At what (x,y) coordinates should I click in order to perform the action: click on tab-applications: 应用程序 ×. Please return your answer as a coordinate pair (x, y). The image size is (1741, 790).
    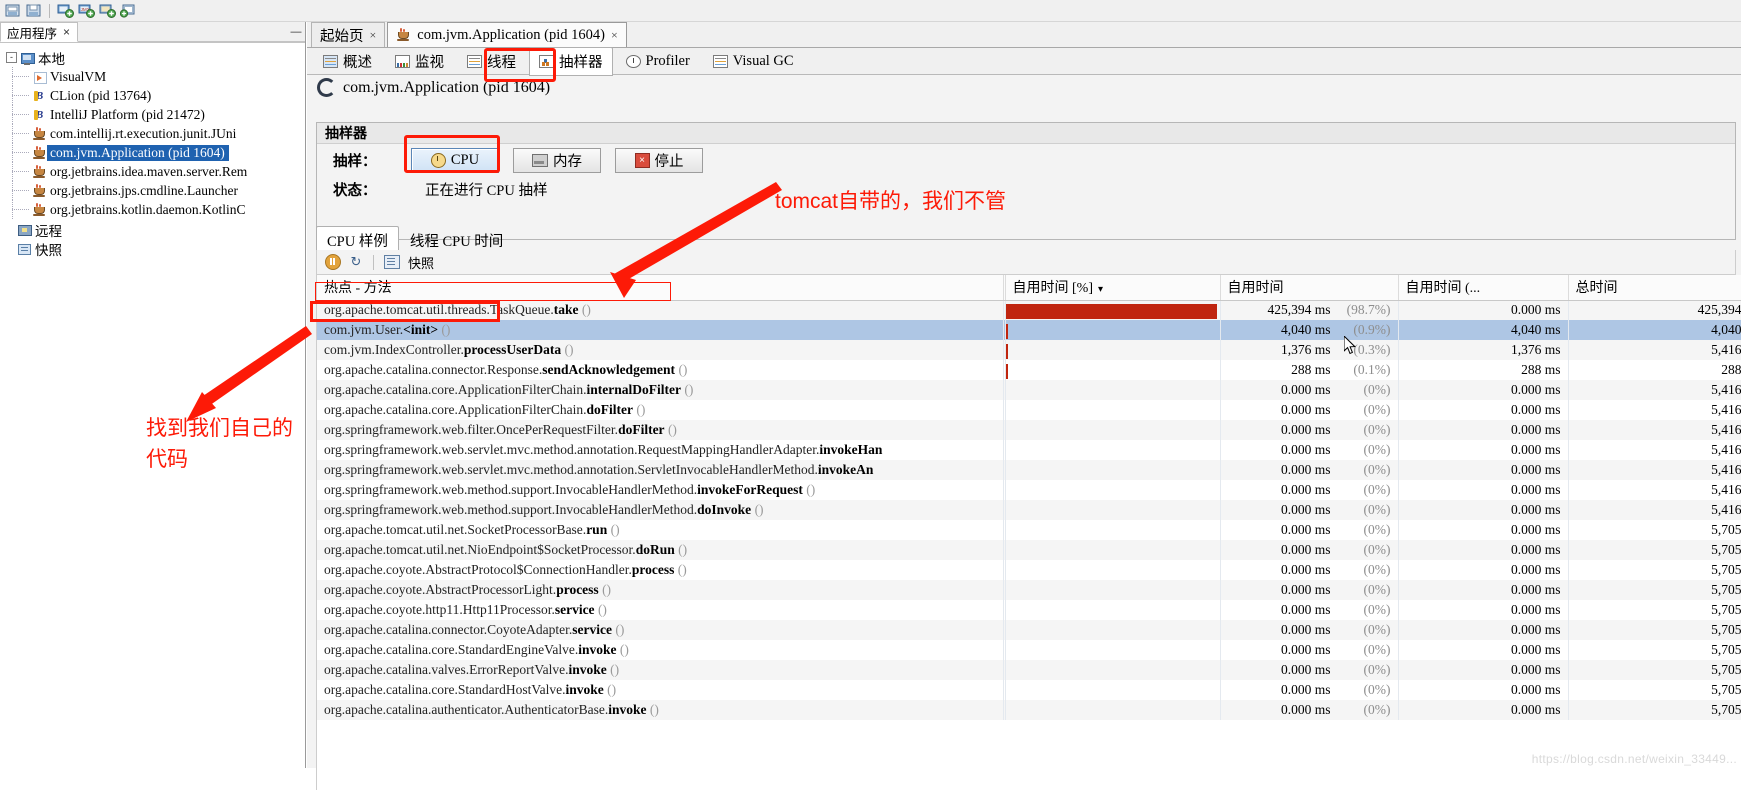
    Looking at the image, I should click on (39, 32).